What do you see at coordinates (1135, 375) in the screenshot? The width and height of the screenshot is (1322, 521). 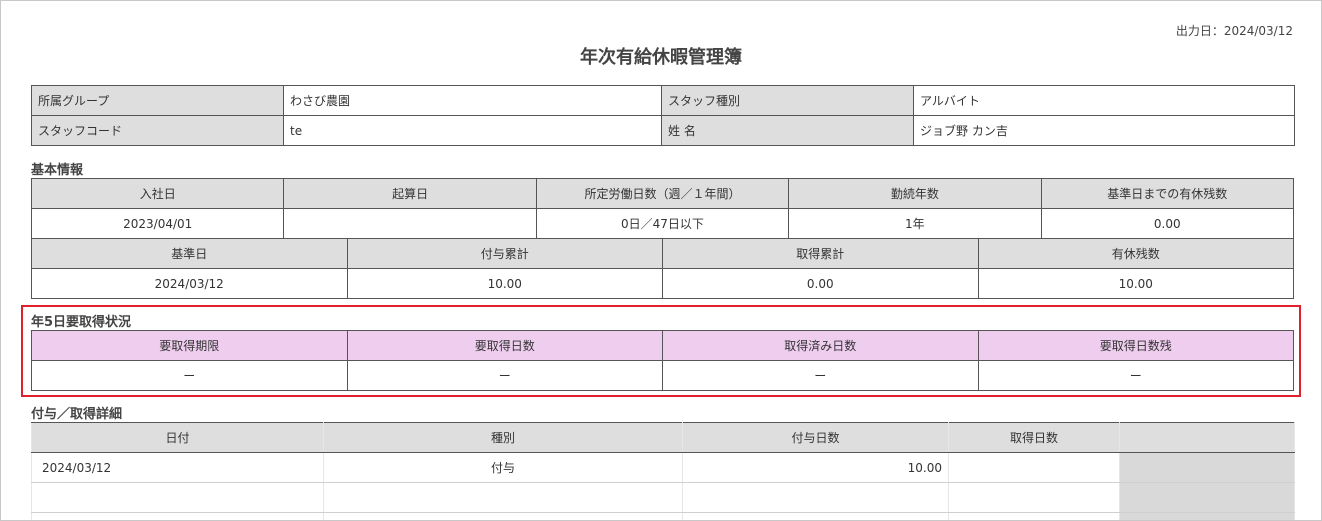 I see `required-remaining-value: ー` at bounding box center [1135, 375].